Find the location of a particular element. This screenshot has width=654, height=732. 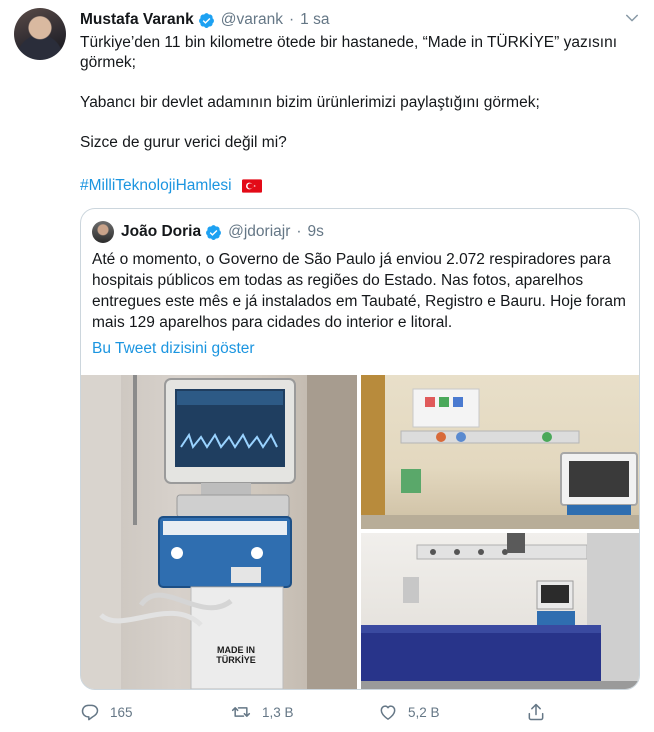

turkey-flag-icon is located at coordinates (251, 186).